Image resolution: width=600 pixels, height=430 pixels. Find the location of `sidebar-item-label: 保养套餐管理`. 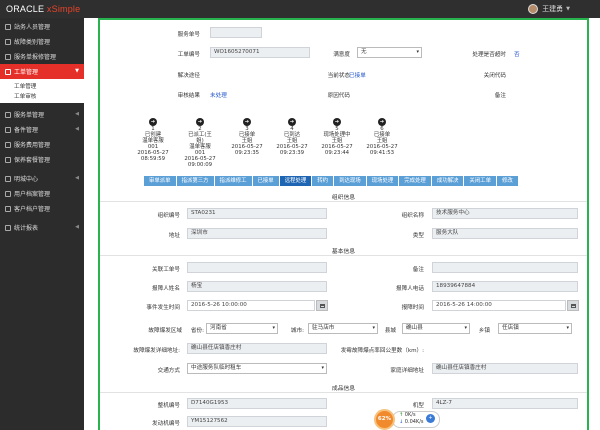

sidebar-item-label: 保养套餐管理 is located at coordinates (32, 160).